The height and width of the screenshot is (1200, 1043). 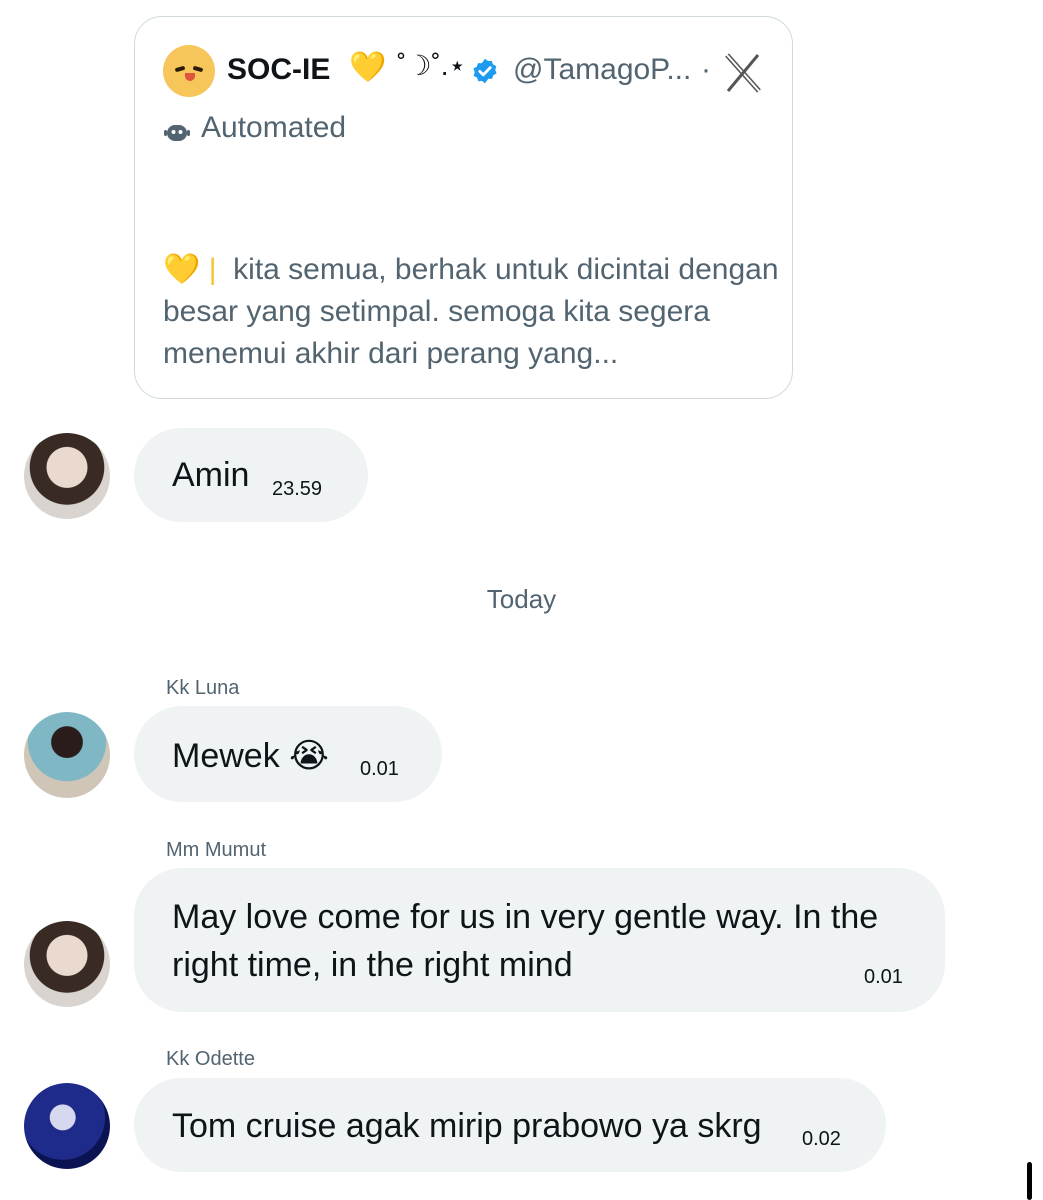 What do you see at coordinates (251, 475) in the screenshot?
I see `message-bubble: Amin 23.59` at bounding box center [251, 475].